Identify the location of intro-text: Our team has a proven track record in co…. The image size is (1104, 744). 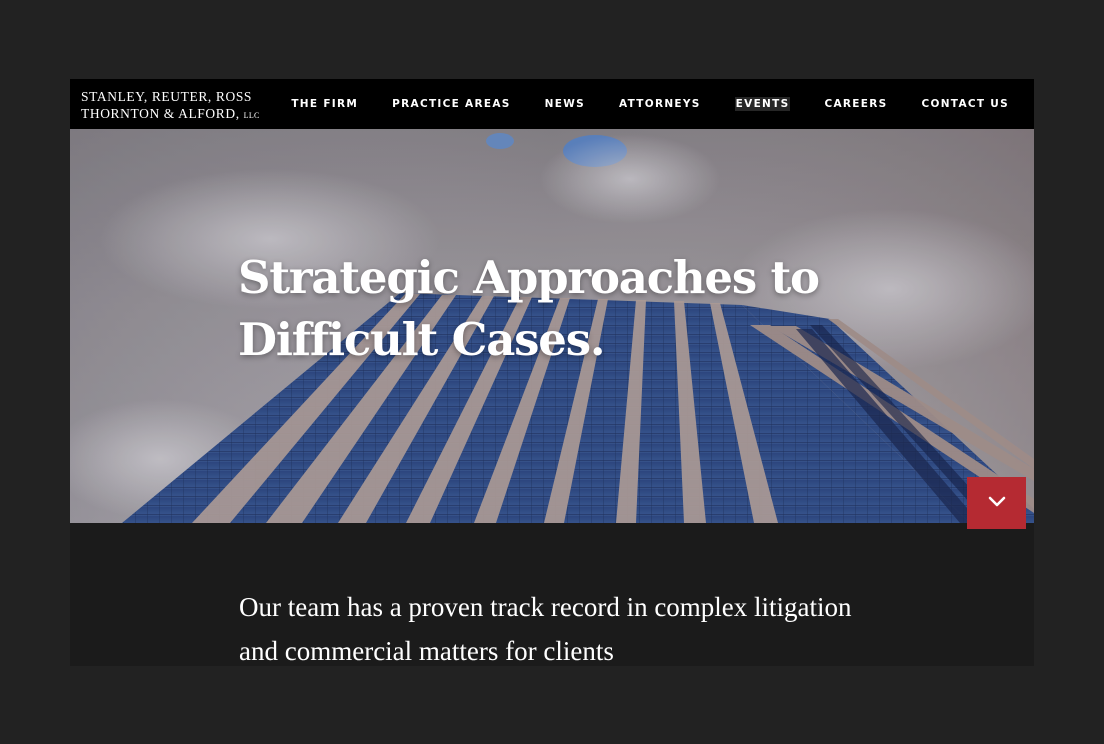
(545, 629).